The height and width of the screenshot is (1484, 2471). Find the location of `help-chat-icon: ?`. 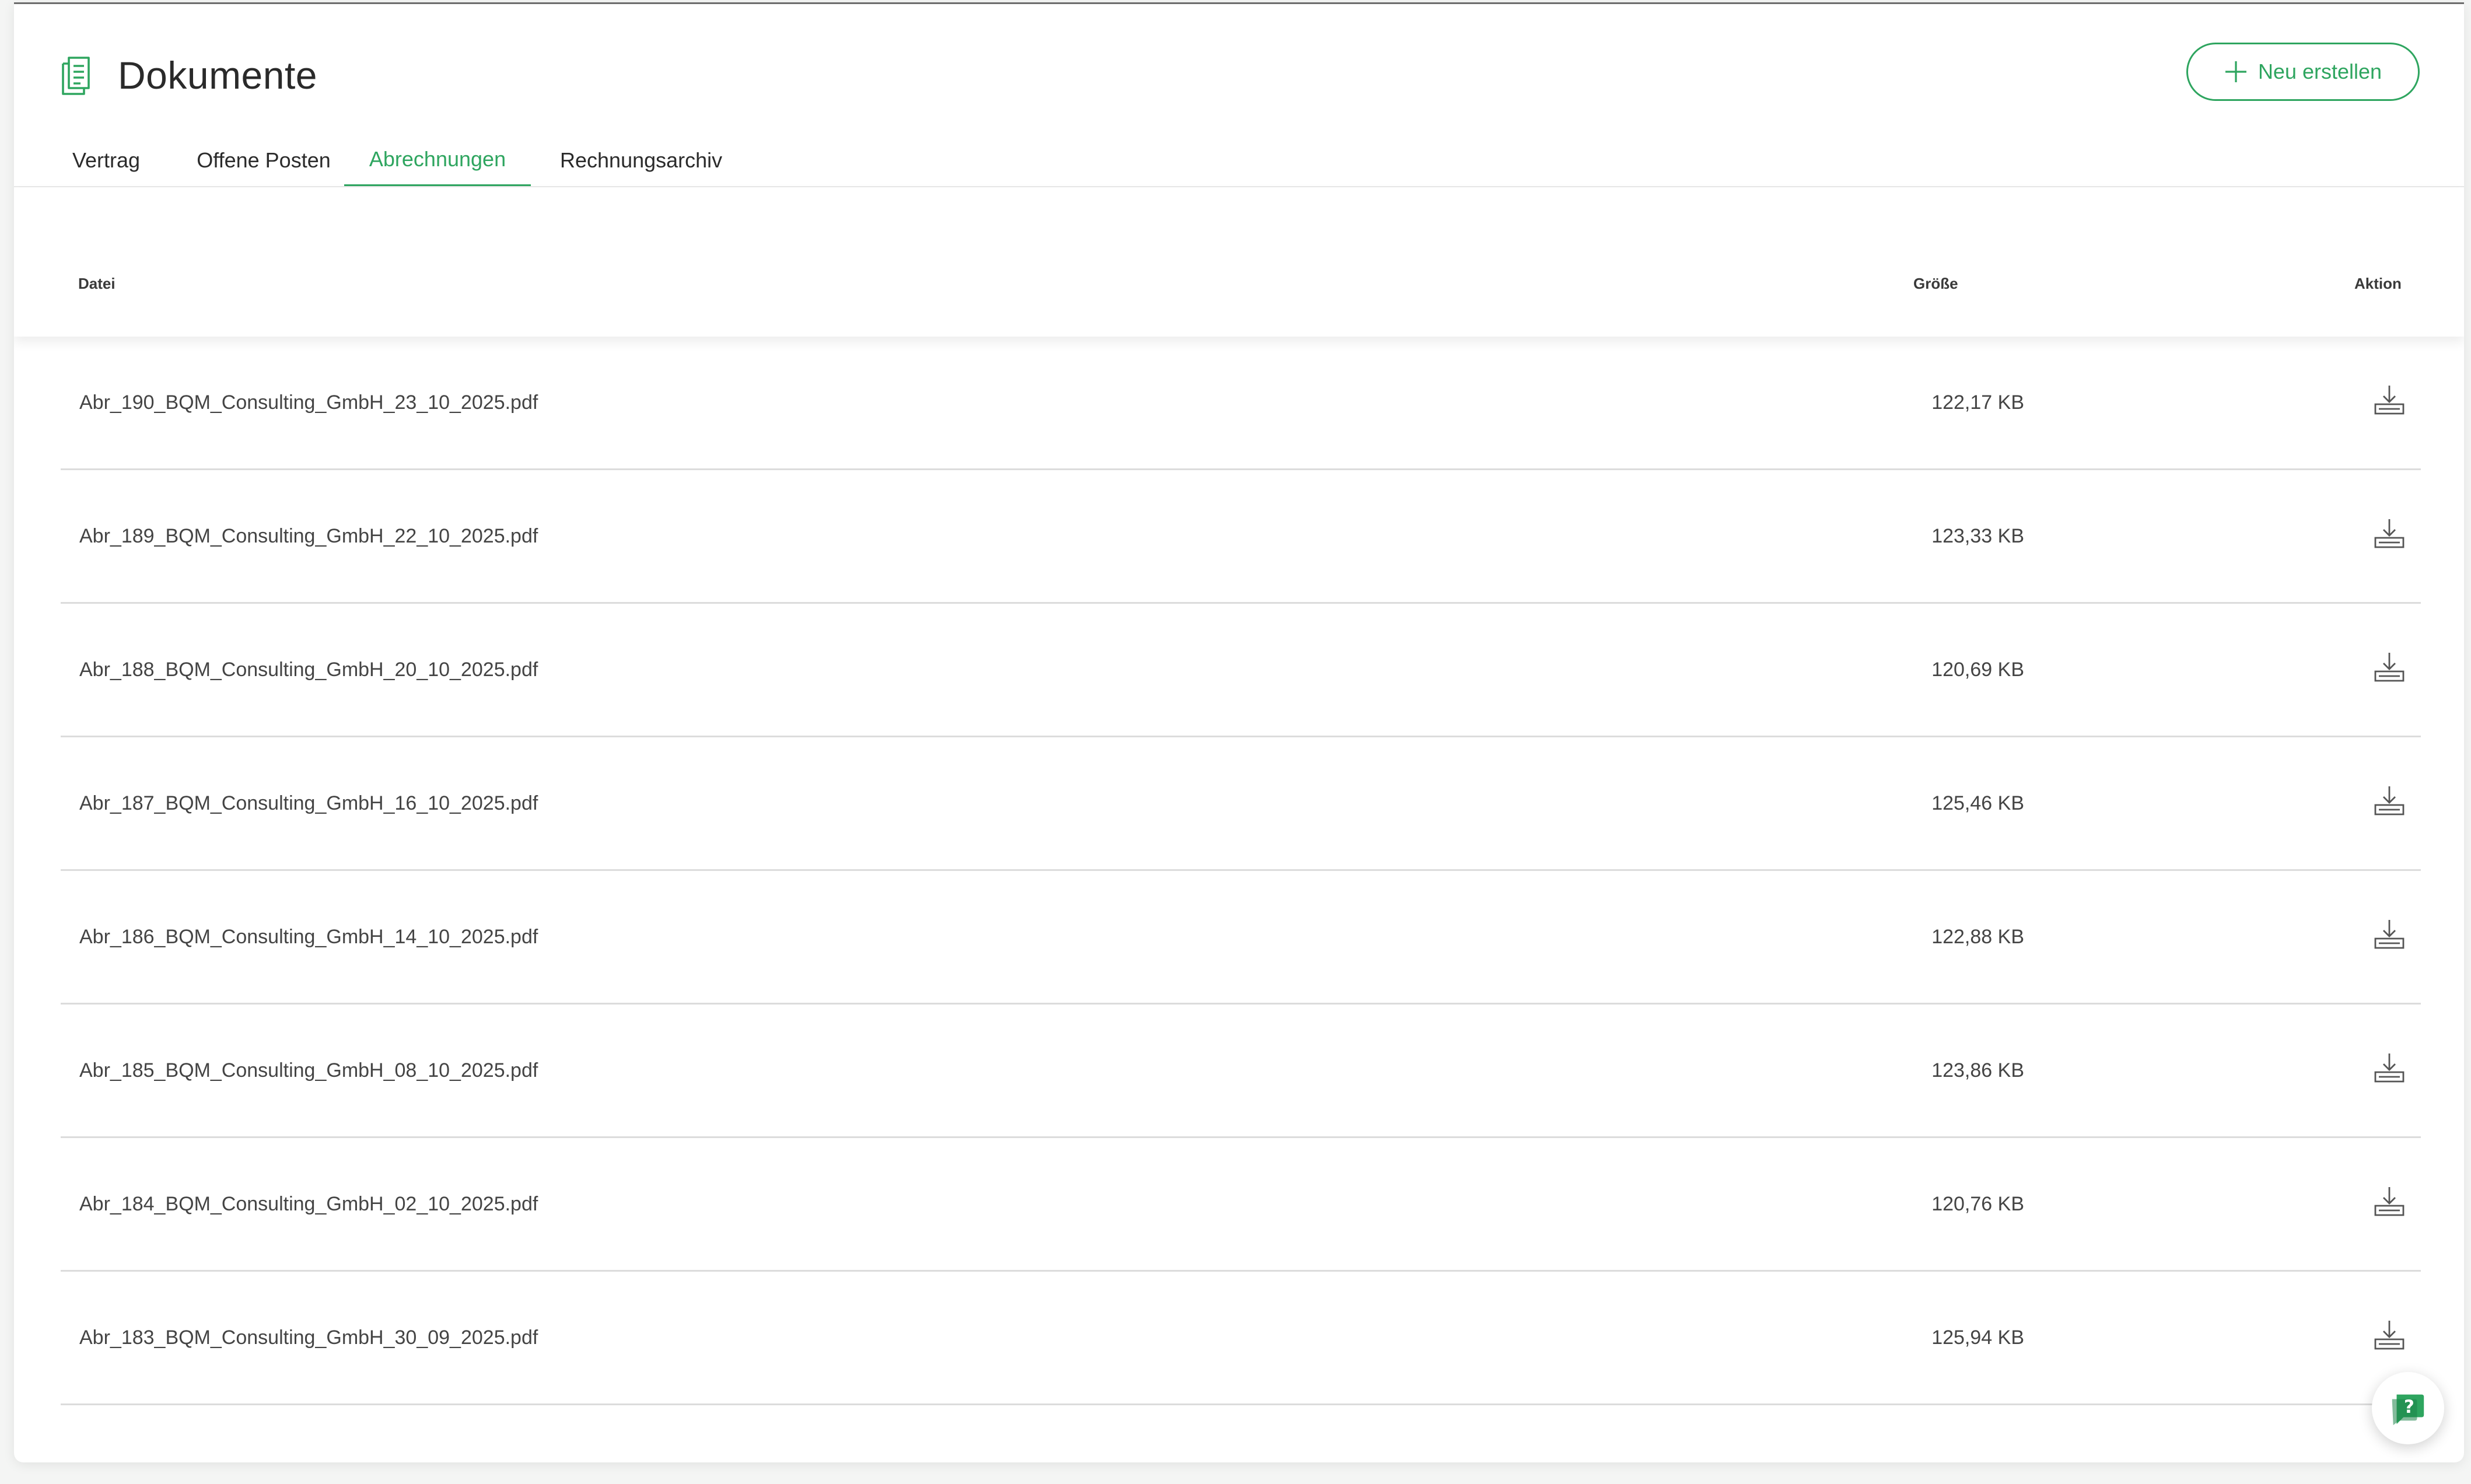

help-chat-icon: ? is located at coordinates (2408, 1410).